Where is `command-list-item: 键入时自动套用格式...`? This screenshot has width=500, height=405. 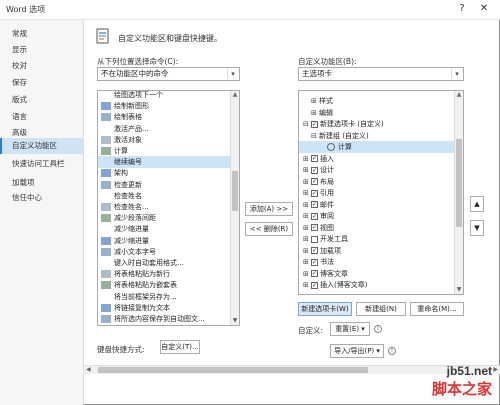 command-list-item: 键入时自动套用格式... is located at coordinates (164, 263).